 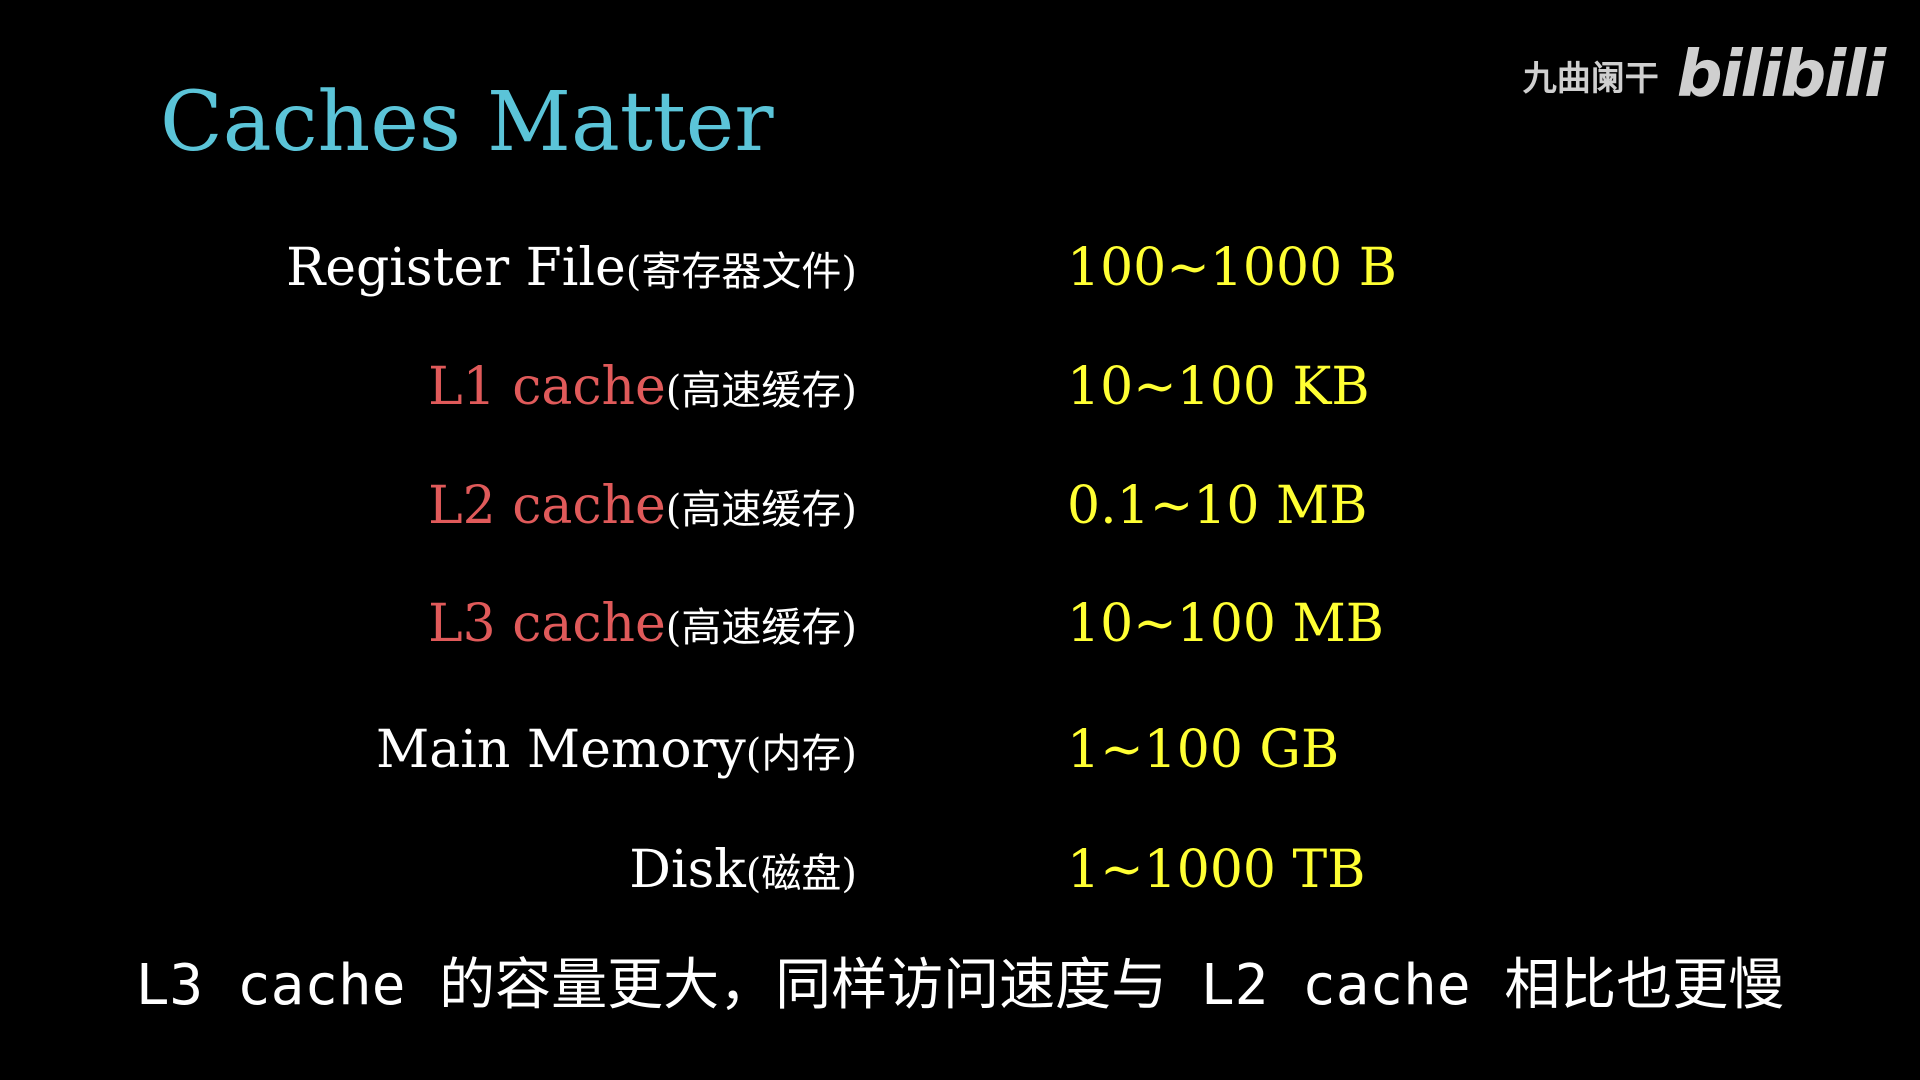 What do you see at coordinates (547, 387) in the screenshot?
I see `row-label-en: L1 cache` at bounding box center [547, 387].